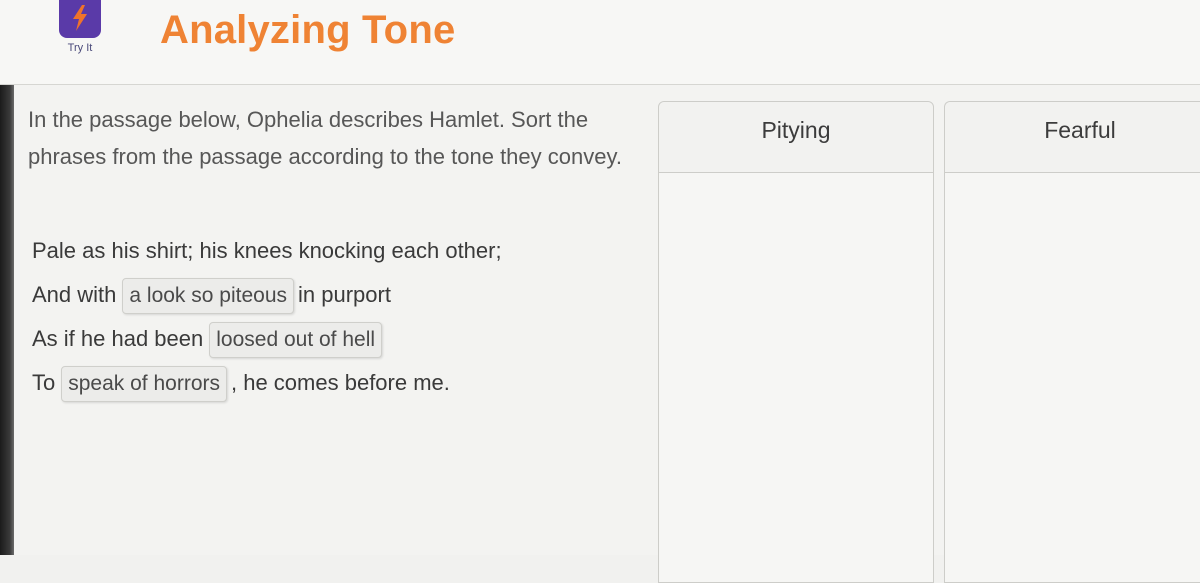 The height and width of the screenshot is (583, 1200). What do you see at coordinates (80, 48) in the screenshot?
I see `try-it-label: Try It` at bounding box center [80, 48].